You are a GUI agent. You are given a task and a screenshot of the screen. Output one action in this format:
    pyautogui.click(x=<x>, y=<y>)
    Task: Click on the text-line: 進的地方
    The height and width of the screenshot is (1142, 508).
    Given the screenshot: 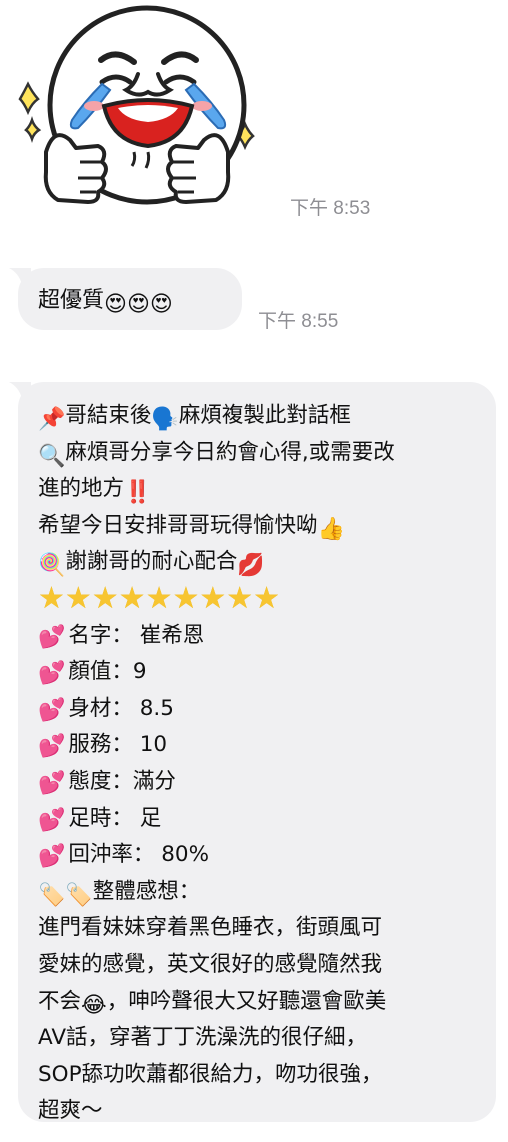 What is the action you would take?
    pyautogui.click(x=81, y=489)
    